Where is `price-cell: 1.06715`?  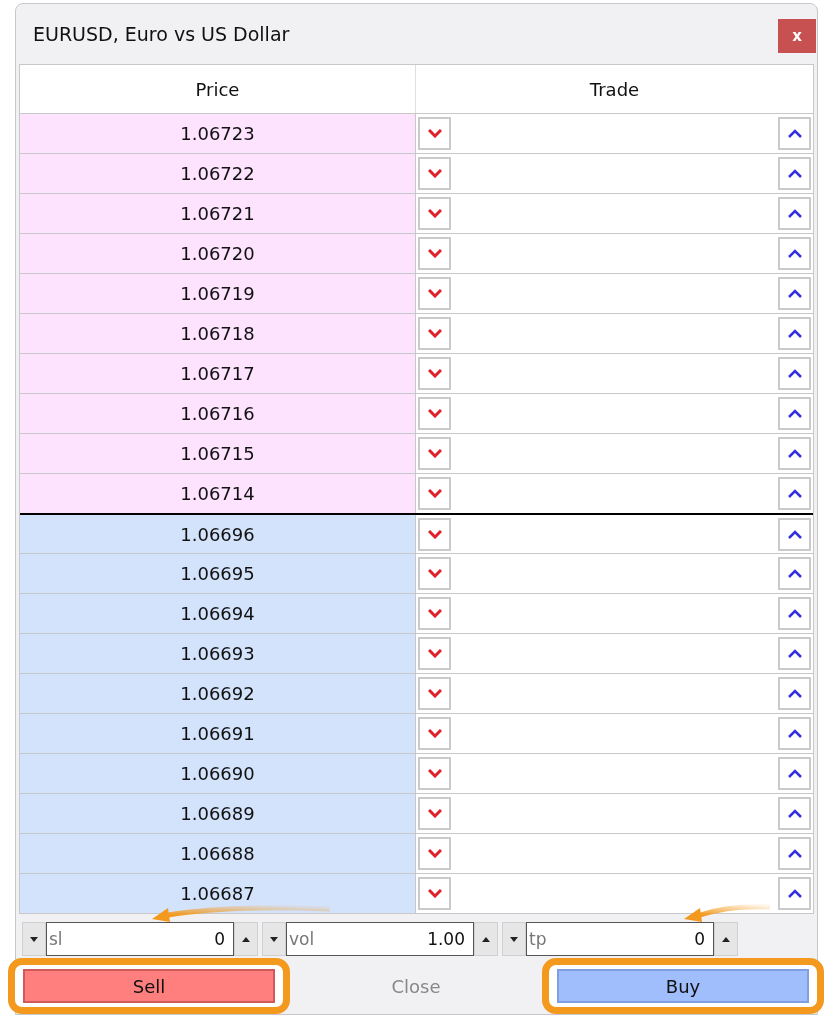 price-cell: 1.06715 is located at coordinates (217, 453).